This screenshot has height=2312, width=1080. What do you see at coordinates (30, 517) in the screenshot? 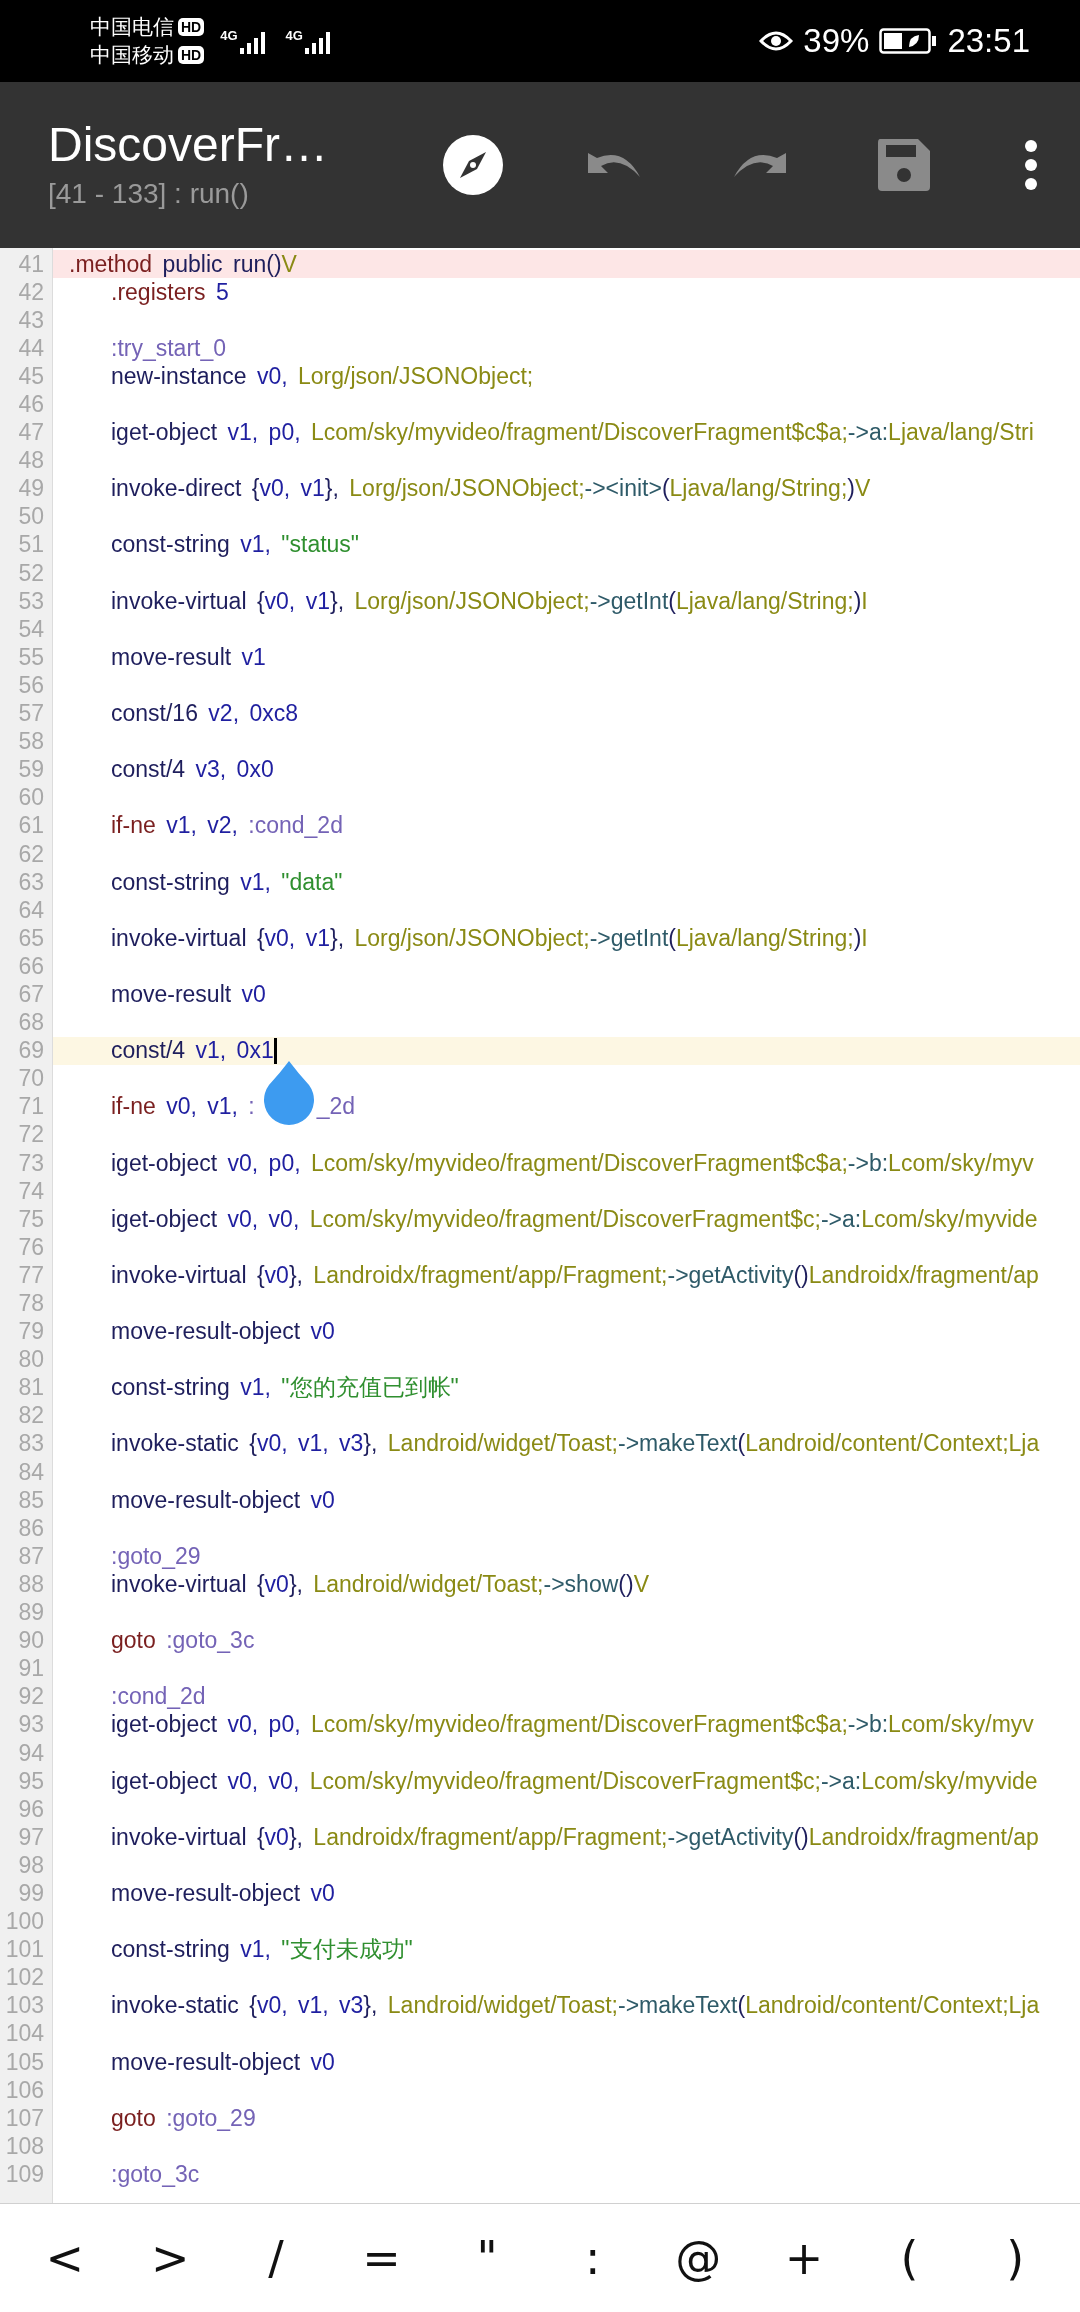
I see `line-number: 50` at bounding box center [30, 517].